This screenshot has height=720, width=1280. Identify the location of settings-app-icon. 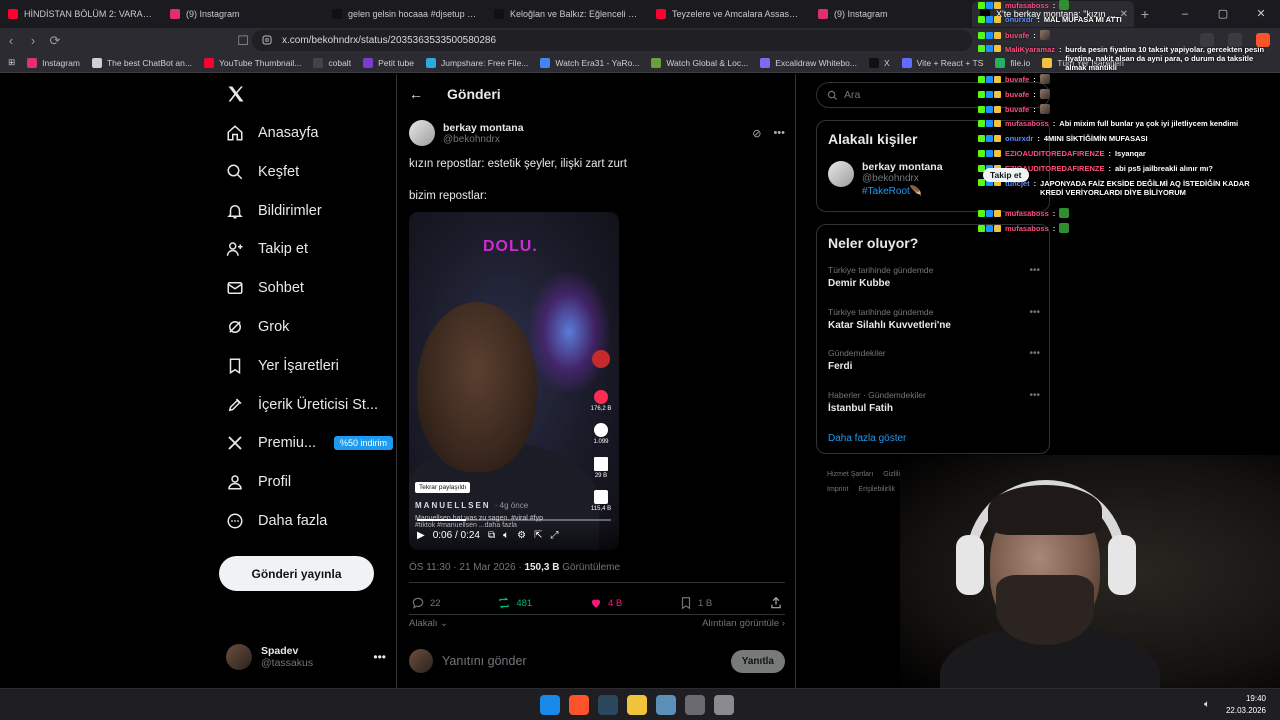
(724, 705).